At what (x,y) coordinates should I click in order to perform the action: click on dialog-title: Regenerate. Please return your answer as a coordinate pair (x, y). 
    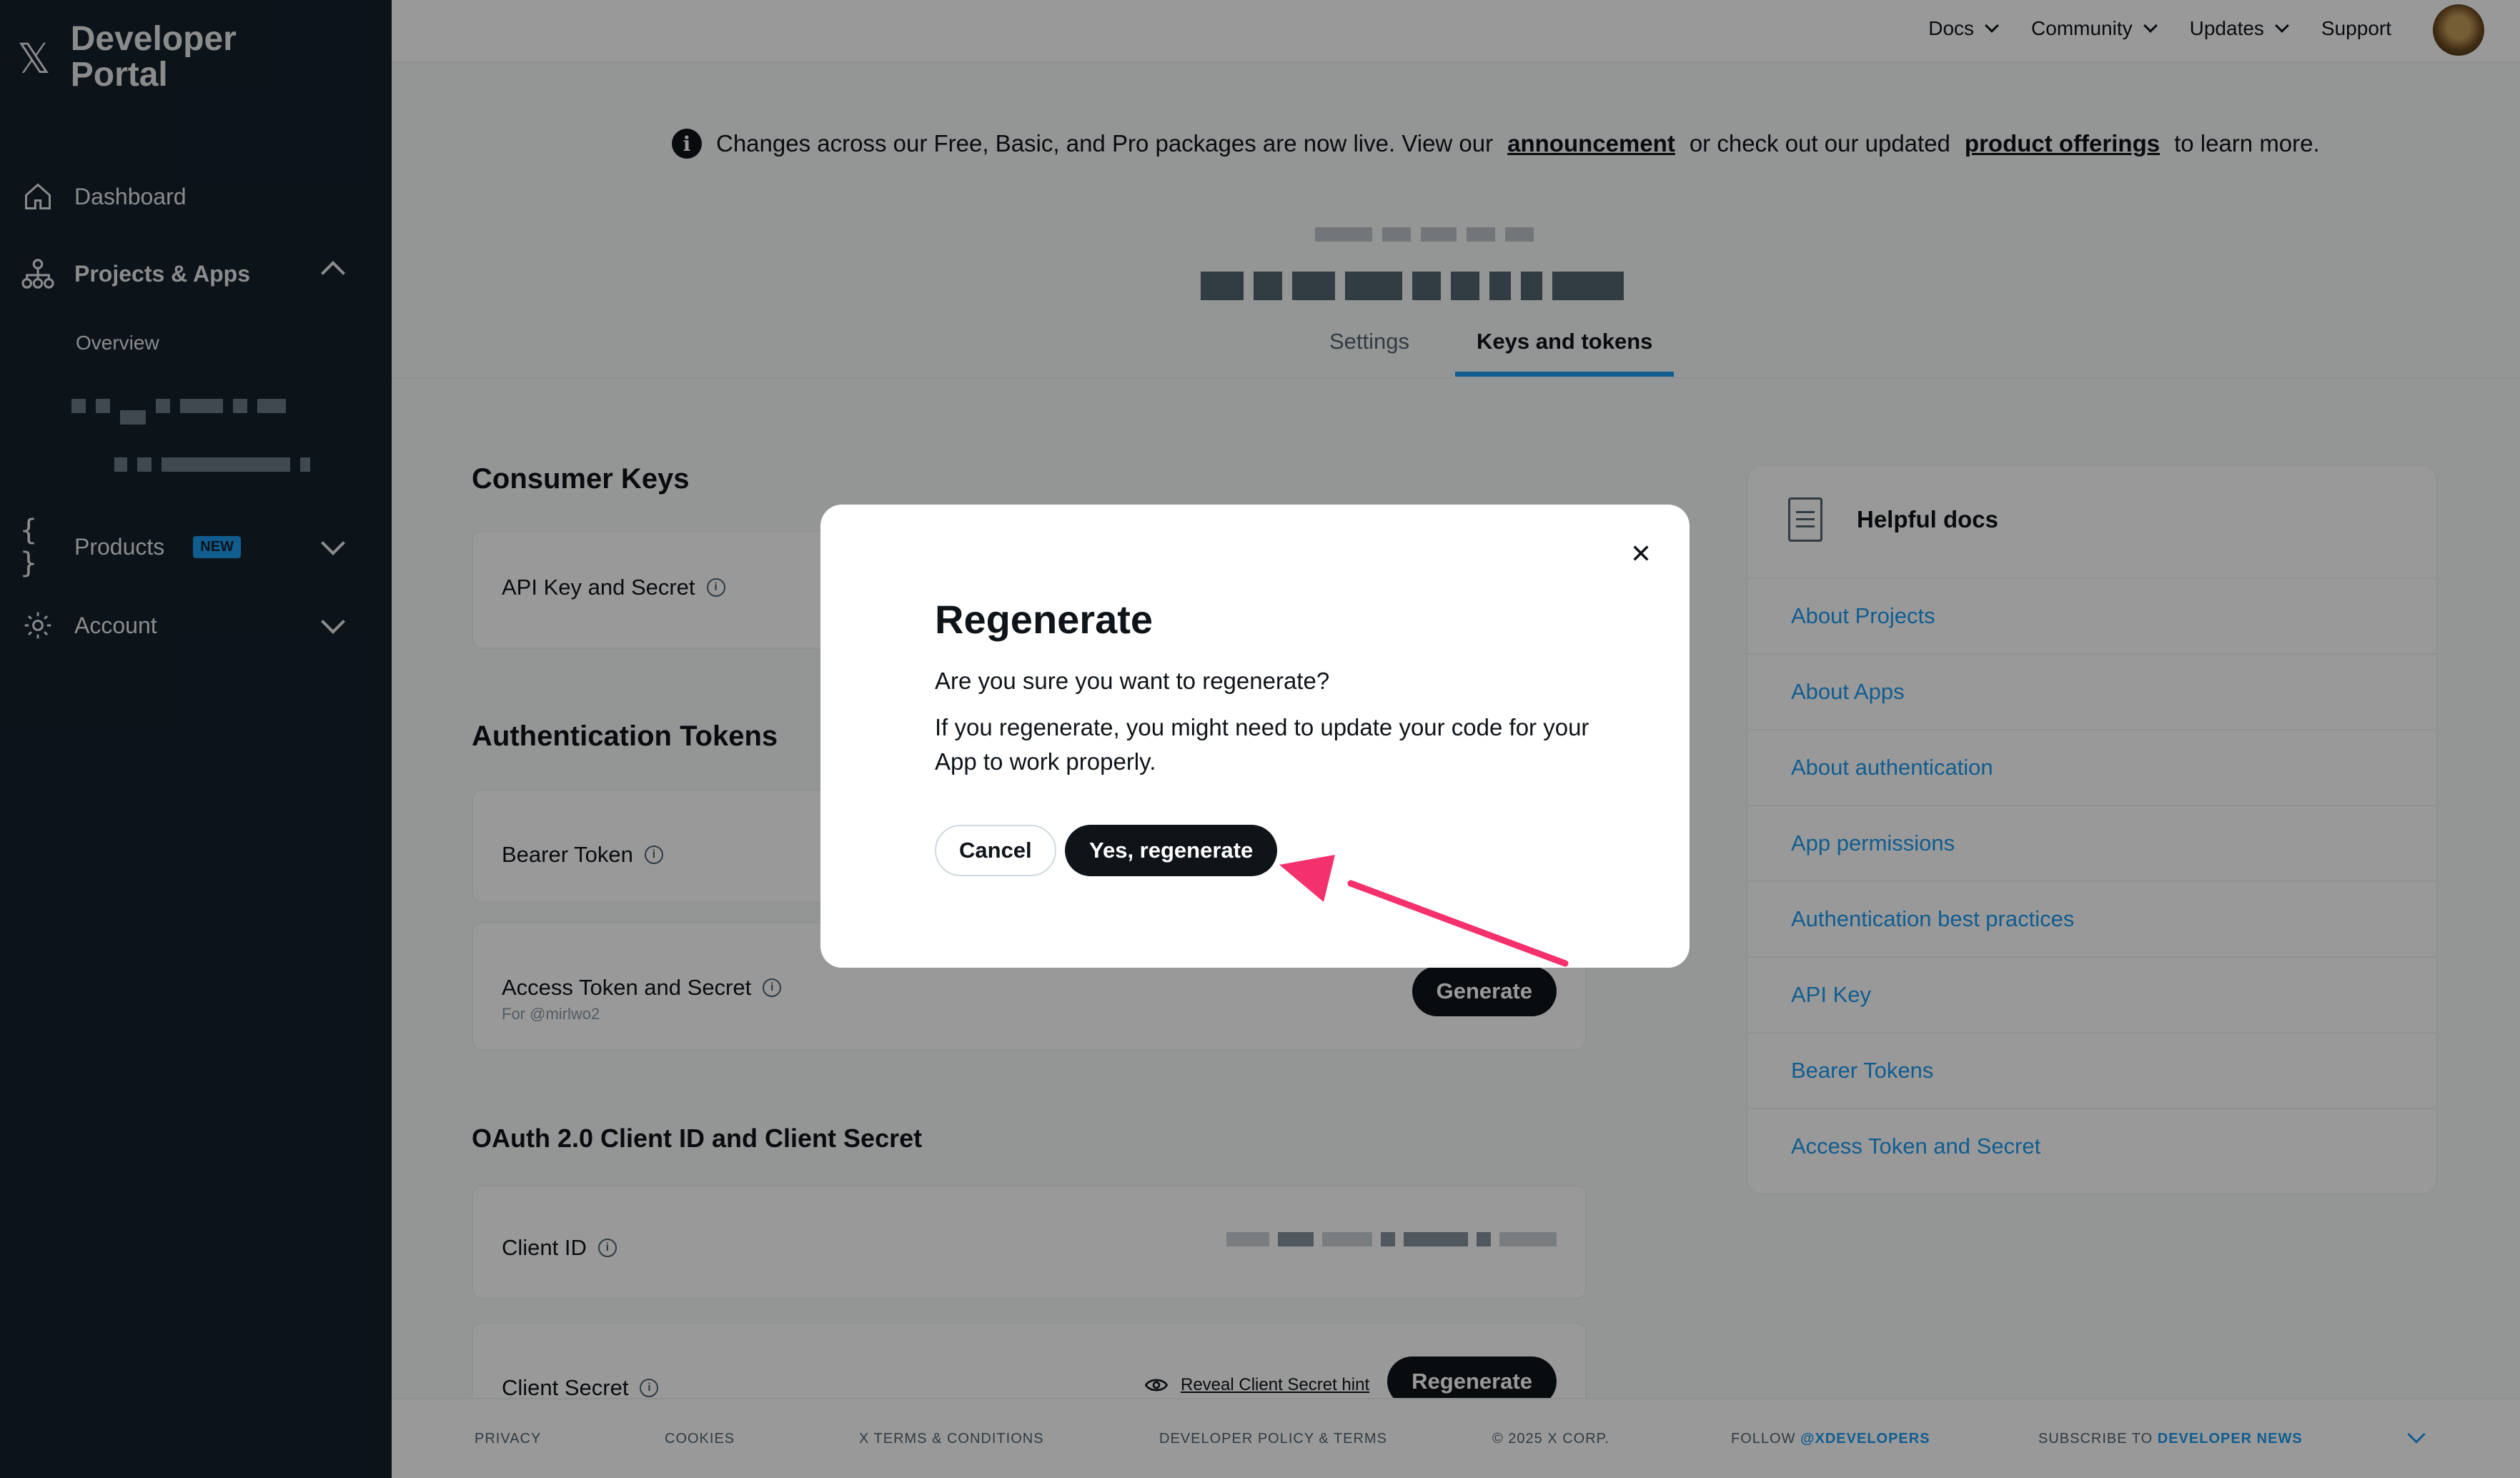
    Looking at the image, I should click on (1044, 619).